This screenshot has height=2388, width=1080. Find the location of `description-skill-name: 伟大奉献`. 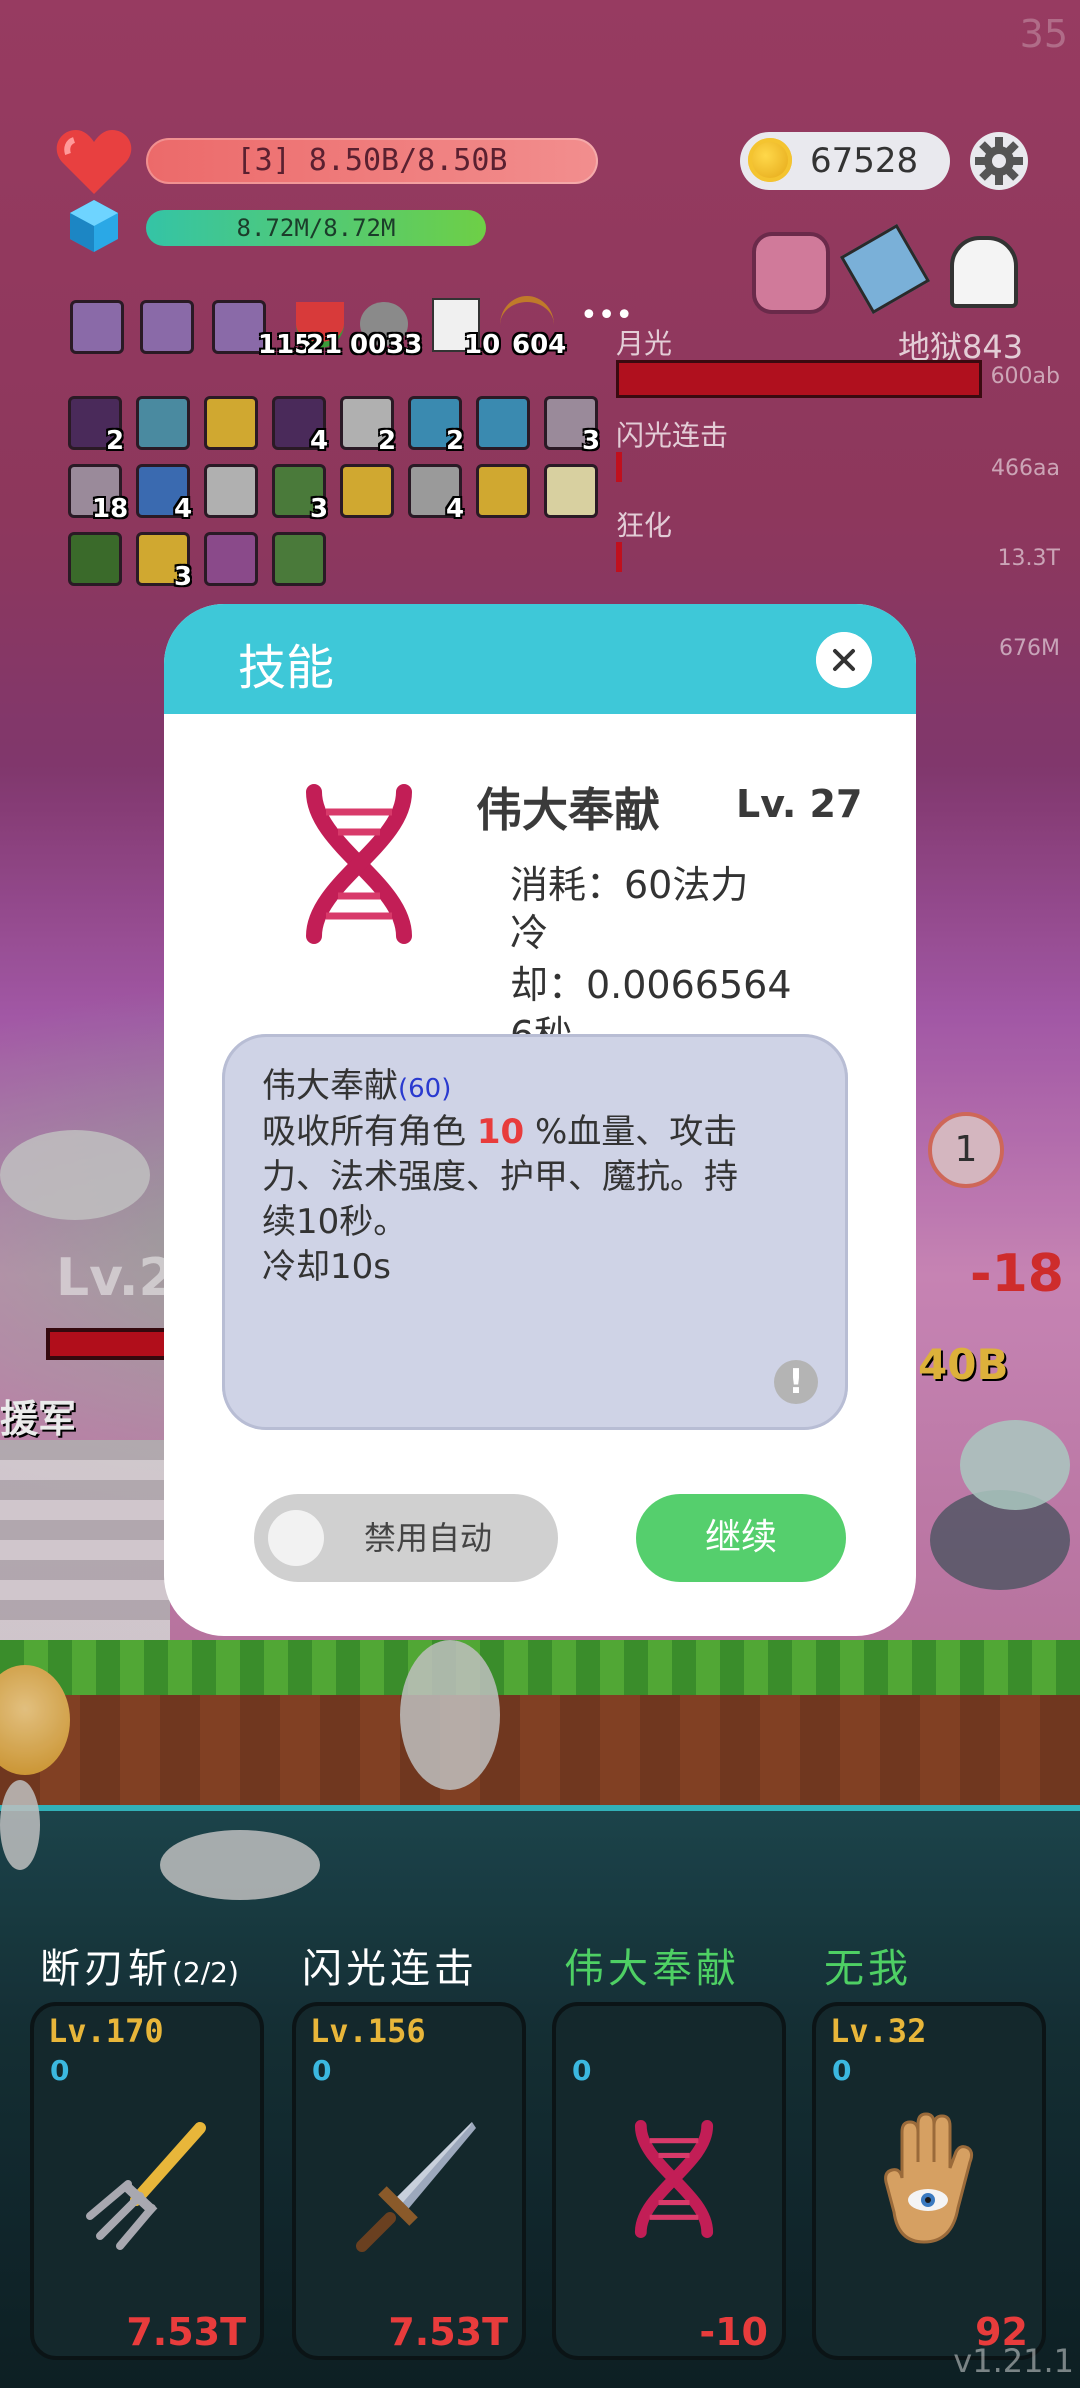

description-skill-name: 伟大奉献 is located at coordinates (330, 1086).